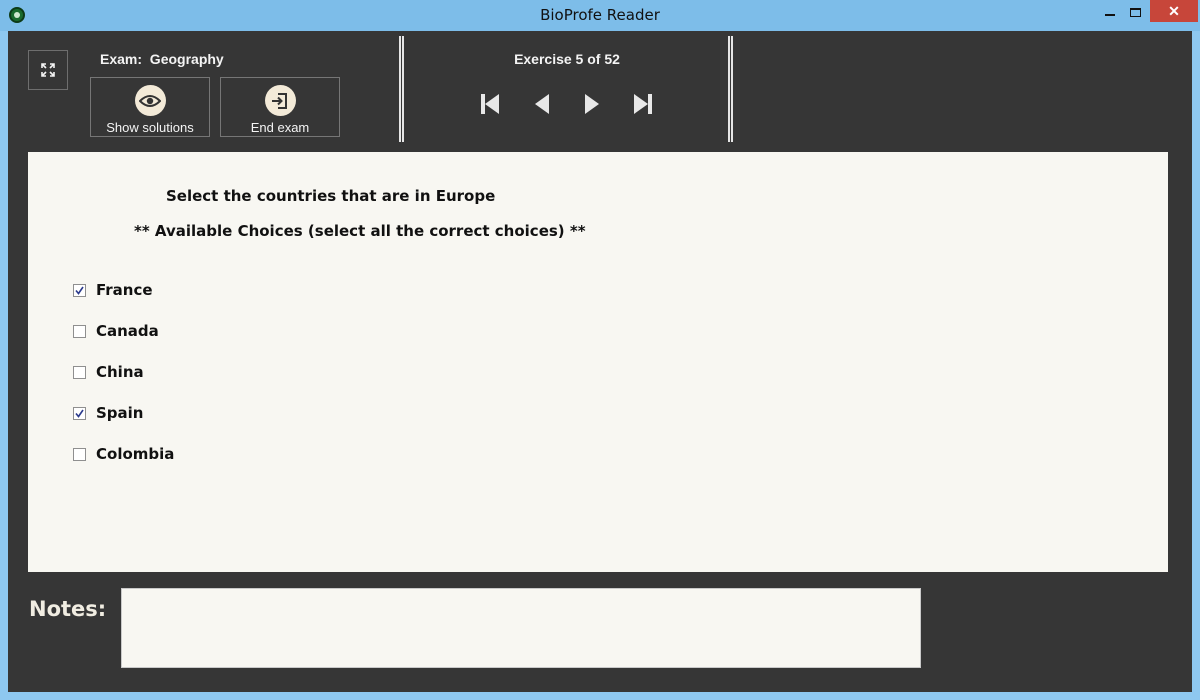 The width and height of the screenshot is (1200, 700). I want to click on notes-input, so click(521, 628).